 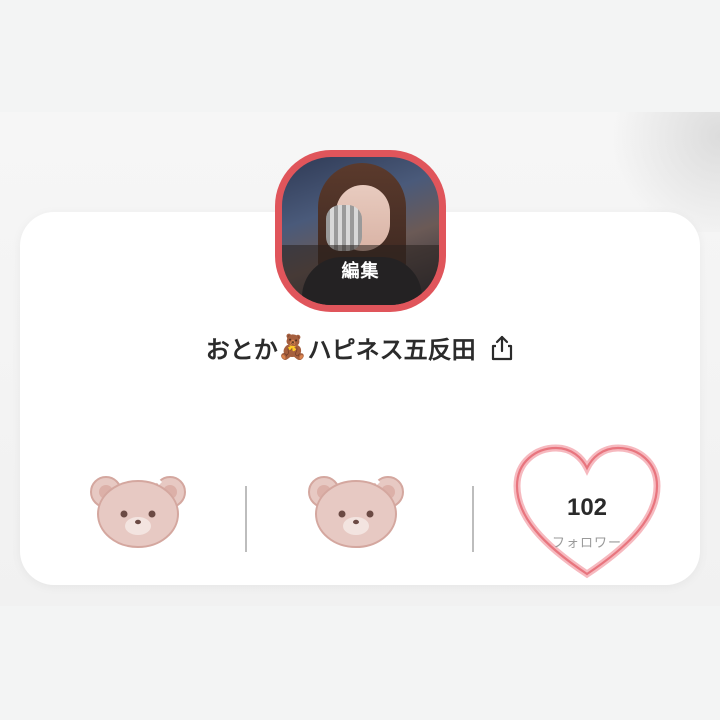 I want to click on profile-avatar: 編集, so click(x=360, y=231).